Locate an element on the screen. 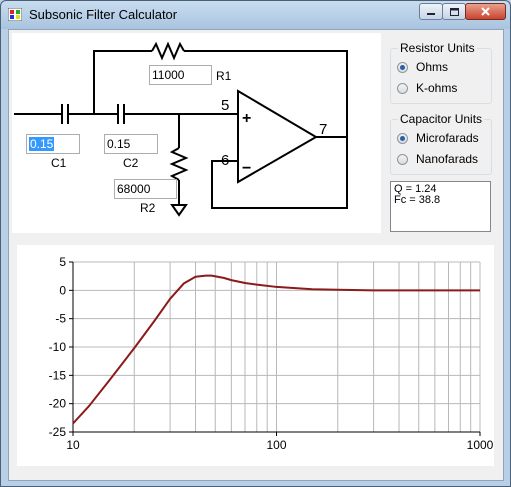 This screenshot has height=487, width=511. radio-microfarads-dot is located at coordinates (402, 138).